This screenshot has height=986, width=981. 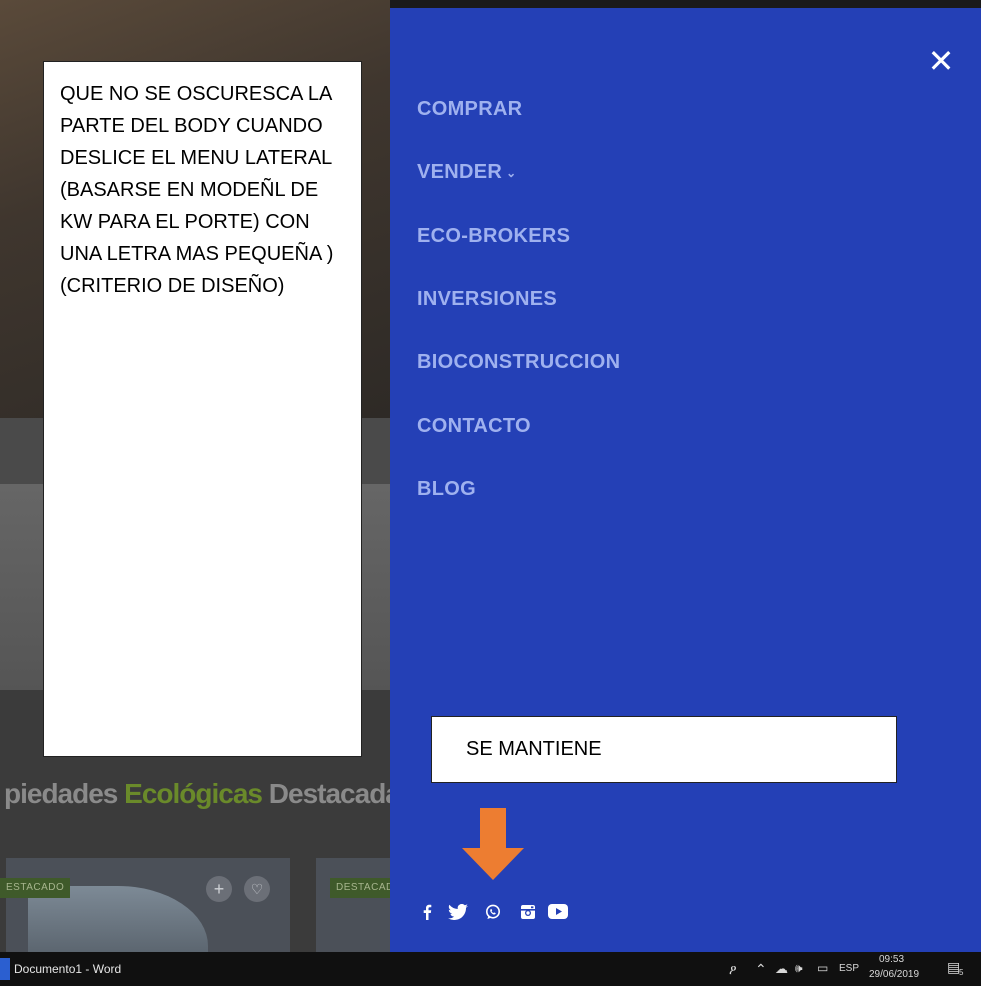 What do you see at coordinates (799, 968) in the screenshot?
I see `volume-icon: 🕪` at bounding box center [799, 968].